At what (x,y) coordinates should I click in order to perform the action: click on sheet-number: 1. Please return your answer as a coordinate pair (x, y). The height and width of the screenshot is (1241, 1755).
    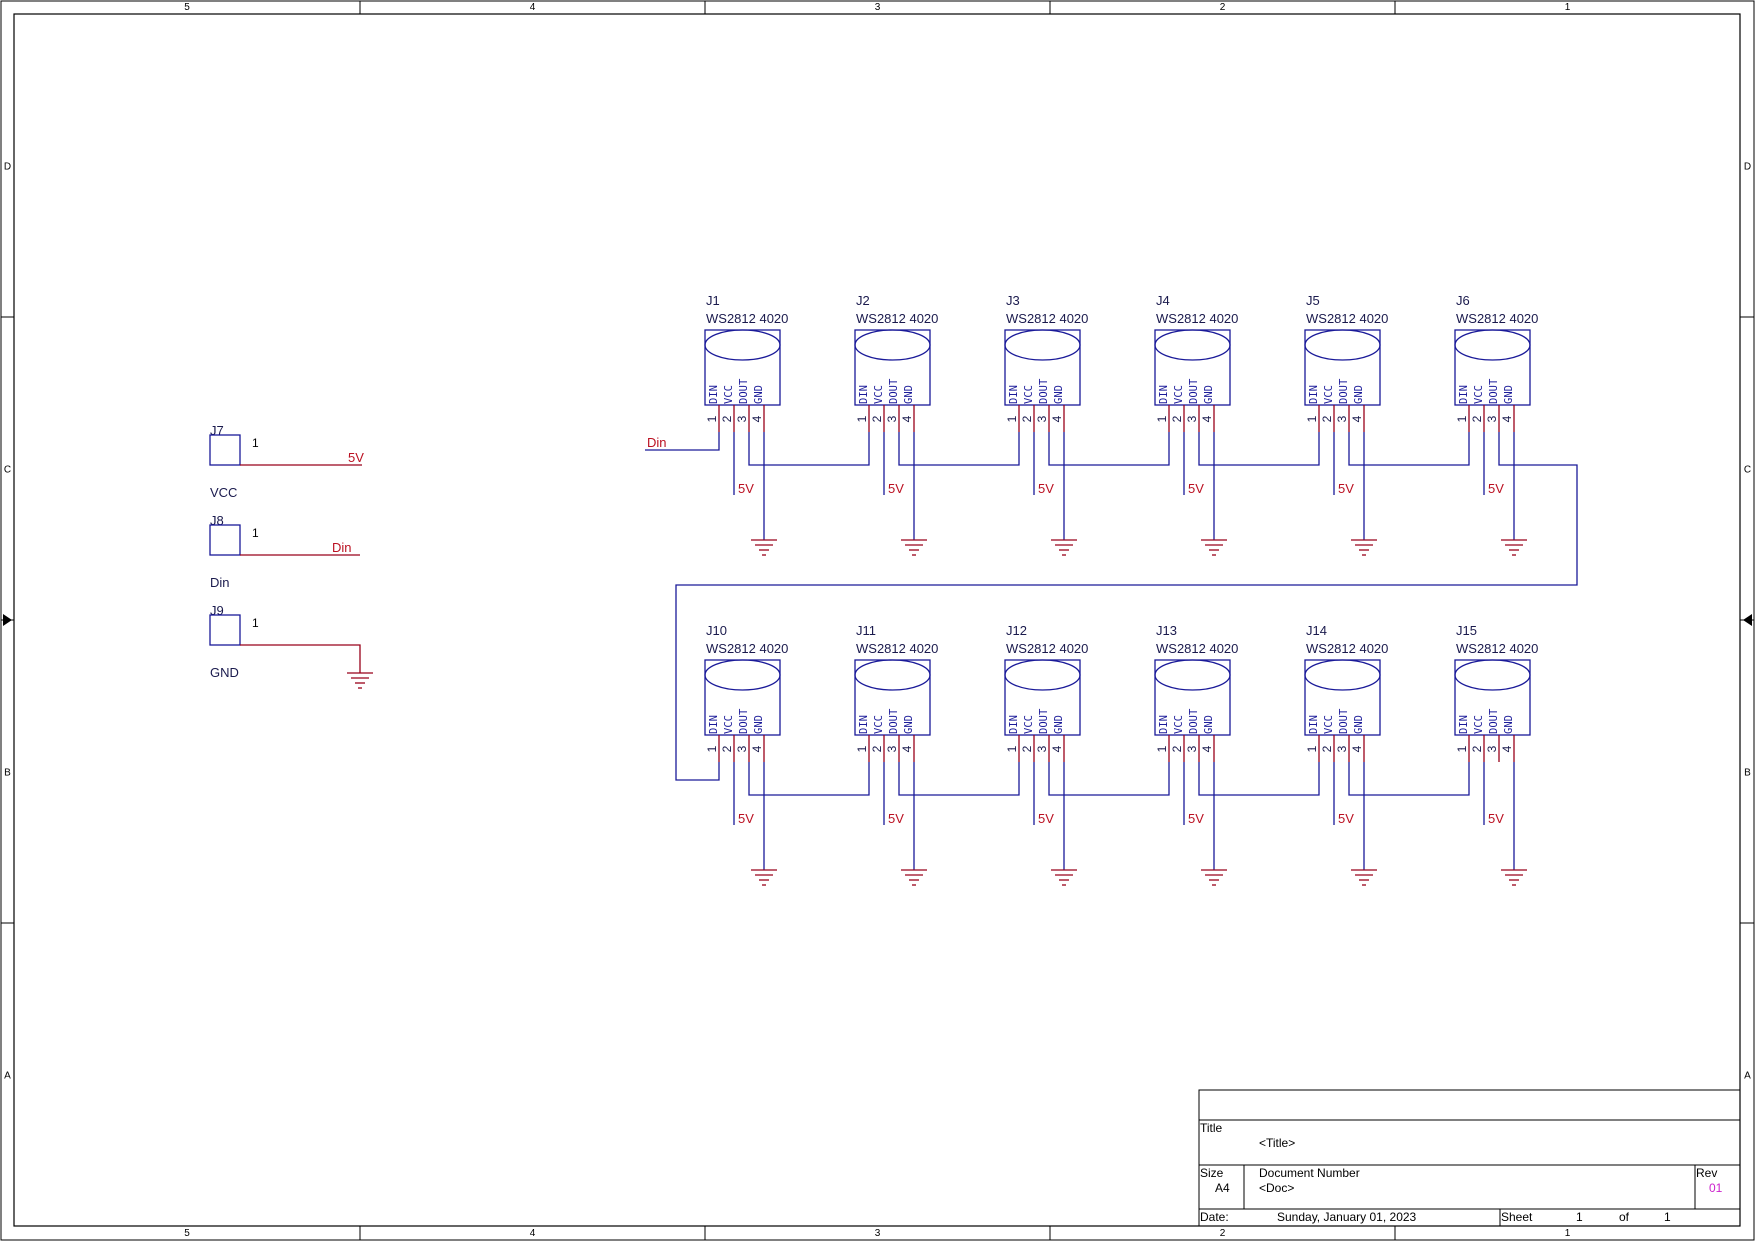
    Looking at the image, I should click on (1579, 1217).